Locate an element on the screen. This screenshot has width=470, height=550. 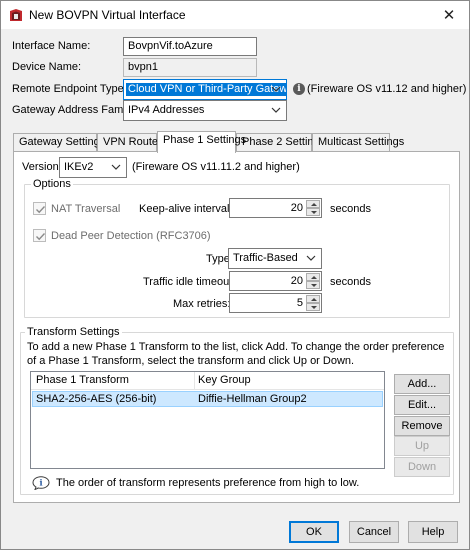
remote-endpoint-note: (Fireware OS v11.12 and higher) is located at coordinates (387, 89).